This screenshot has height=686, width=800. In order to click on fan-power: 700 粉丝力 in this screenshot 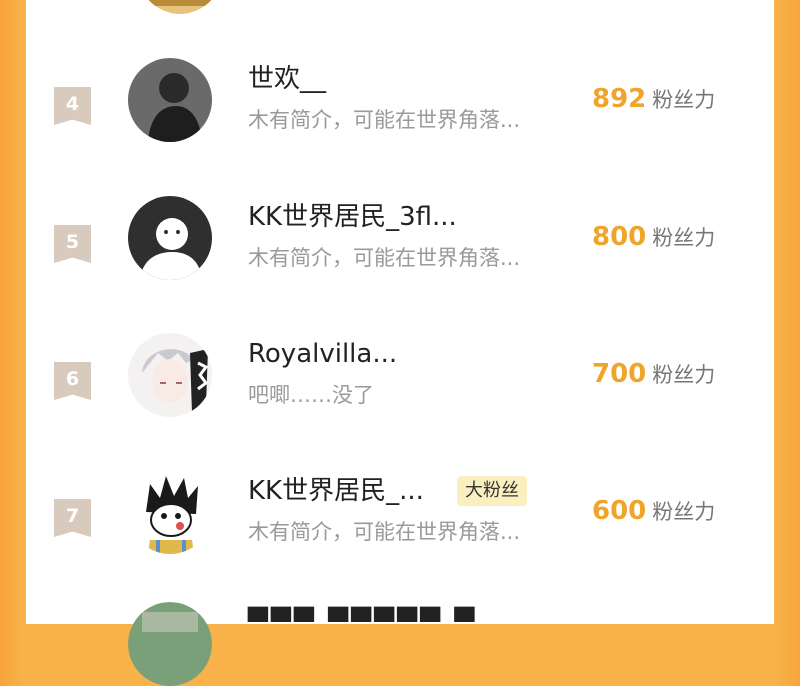, I will do `click(653, 374)`.